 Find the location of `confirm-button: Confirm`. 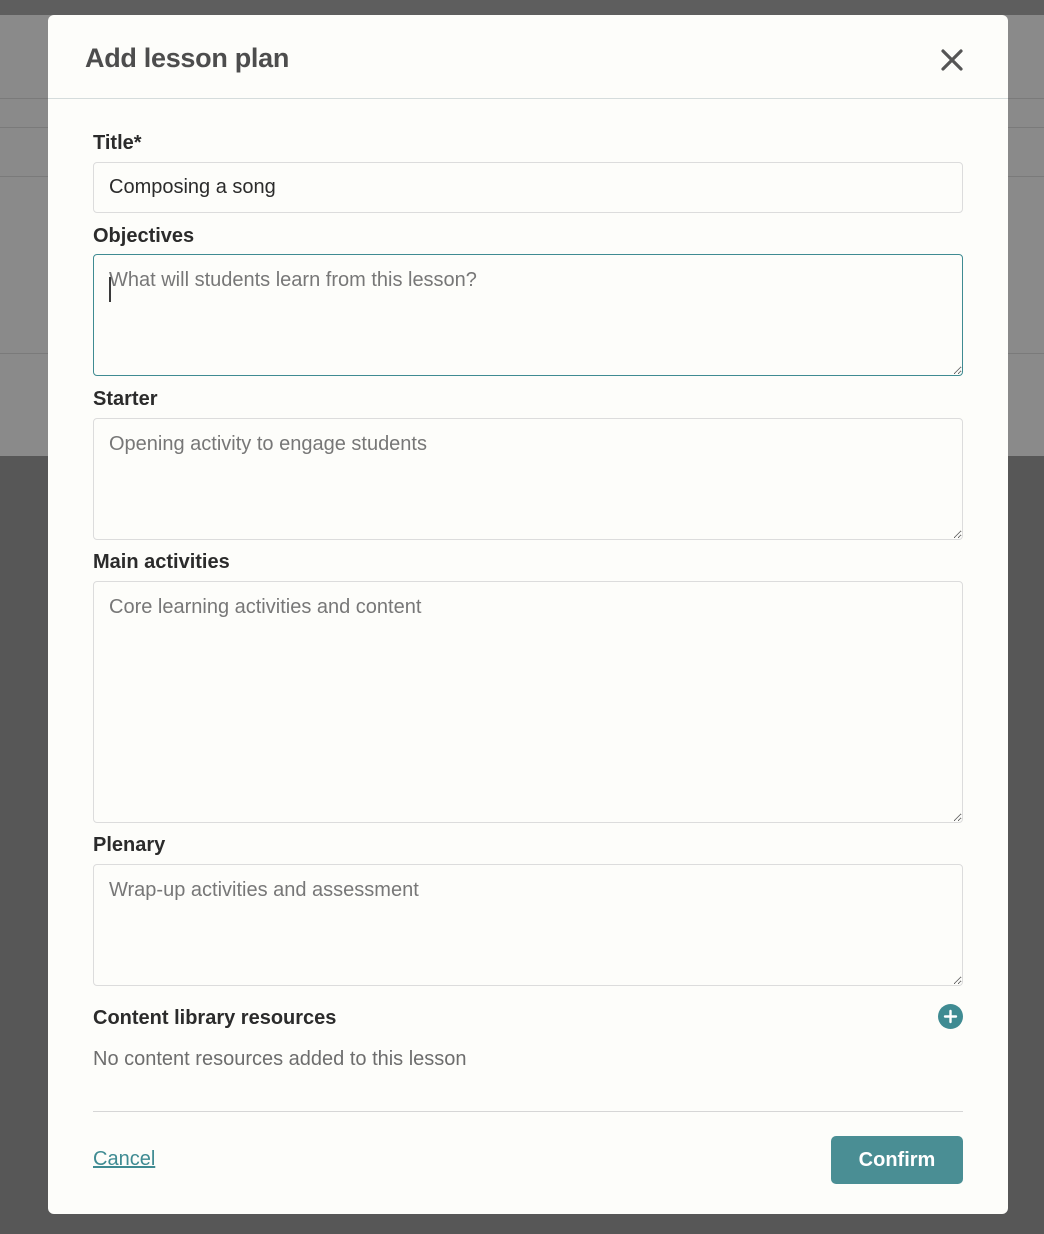

confirm-button: Confirm is located at coordinates (897, 1160).